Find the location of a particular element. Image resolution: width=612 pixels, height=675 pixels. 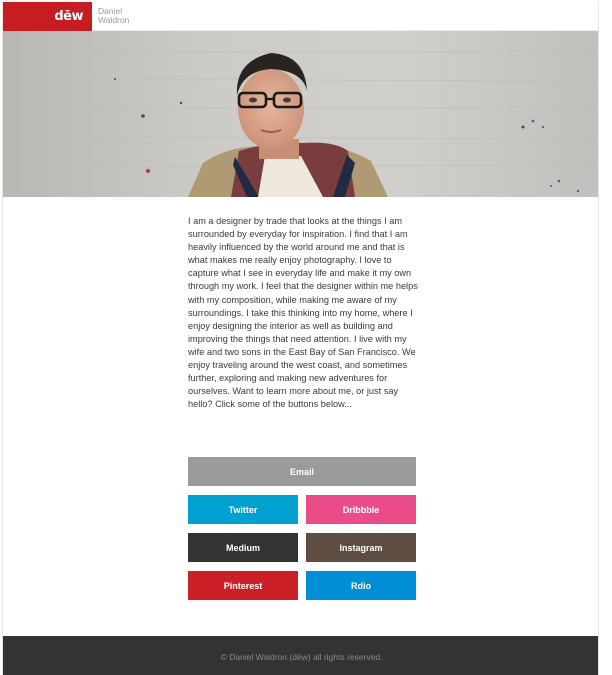

pinterest-button: Pinterest is located at coordinates (243, 585).